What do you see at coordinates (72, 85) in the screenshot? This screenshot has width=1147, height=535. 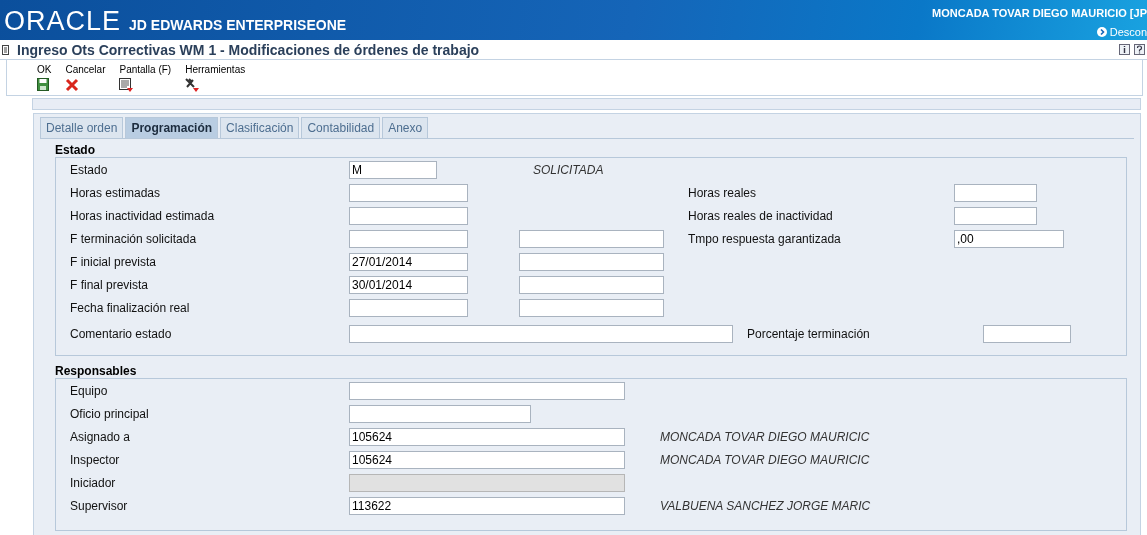 I see `close-icon` at bounding box center [72, 85].